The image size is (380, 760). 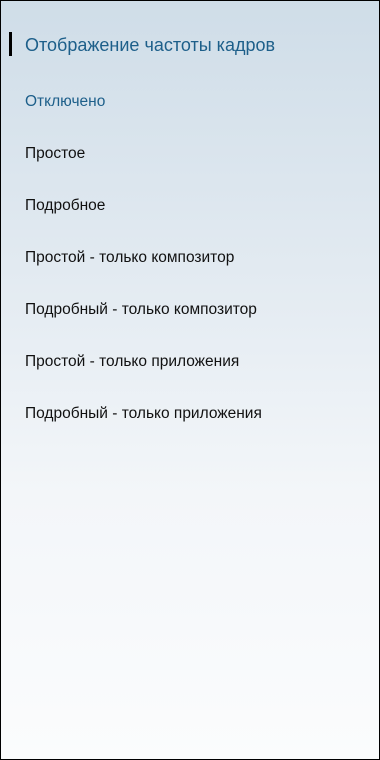 What do you see at coordinates (150, 45) in the screenshot?
I see `panel-title: Отображение частоты кадров` at bounding box center [150, 45].